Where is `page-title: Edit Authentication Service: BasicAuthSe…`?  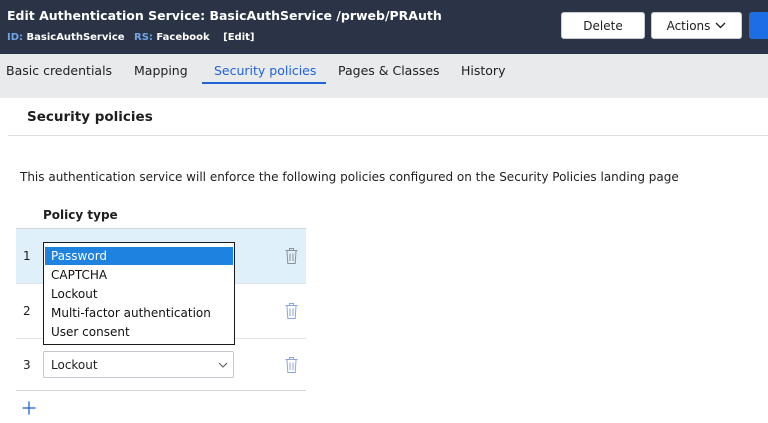
page-title: Edit Authentication Service: BasicAuthSe… is located at coordinates (224, 15).